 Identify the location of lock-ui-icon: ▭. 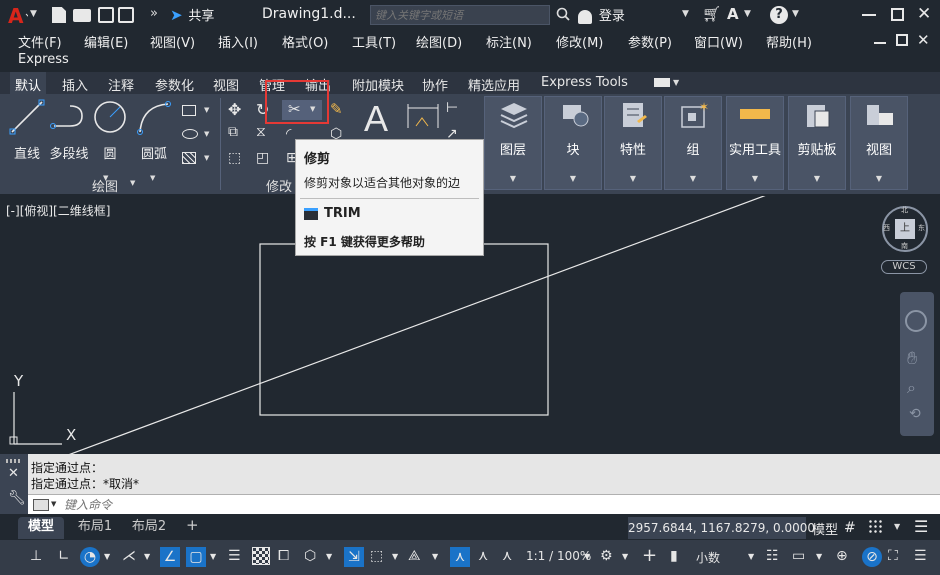
(798, 556).